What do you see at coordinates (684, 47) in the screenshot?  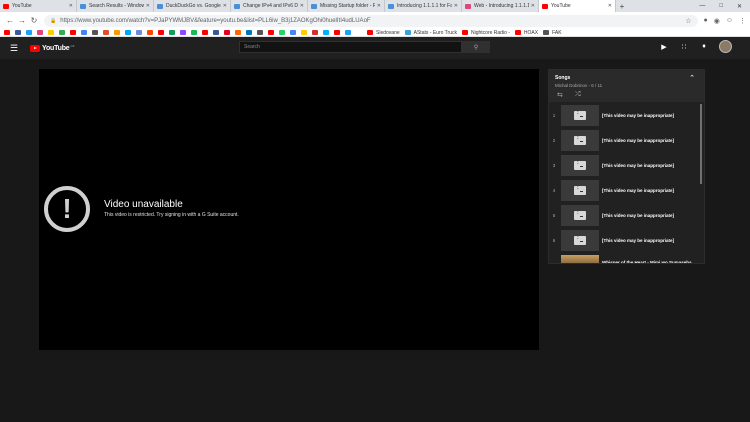 I see `apps-grid-icon: ∷` at bounding box center [684, 47].